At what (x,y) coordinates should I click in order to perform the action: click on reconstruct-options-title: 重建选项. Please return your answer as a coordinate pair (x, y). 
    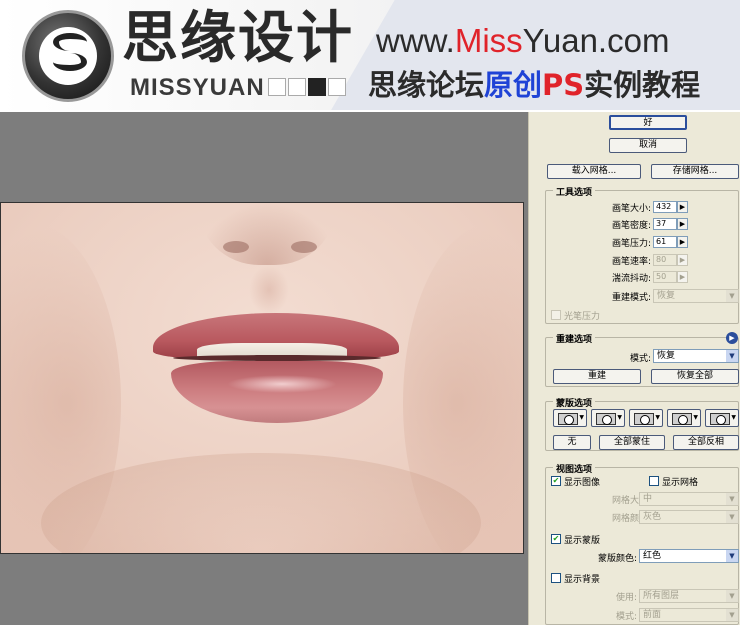
    Looking at the image, I should click on (574, 338).